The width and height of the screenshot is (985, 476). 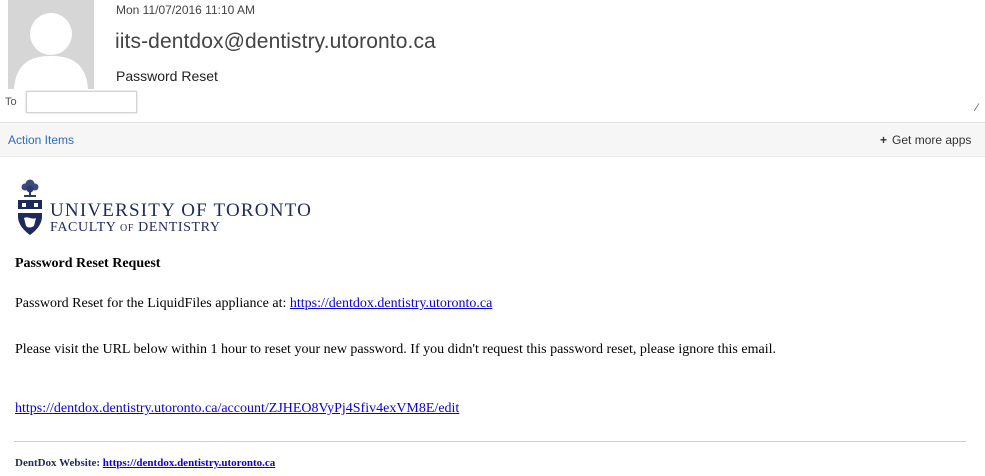 I want to click on faculty-name: FACULTY OF DENTISTRY, so click(x=135, y=228).